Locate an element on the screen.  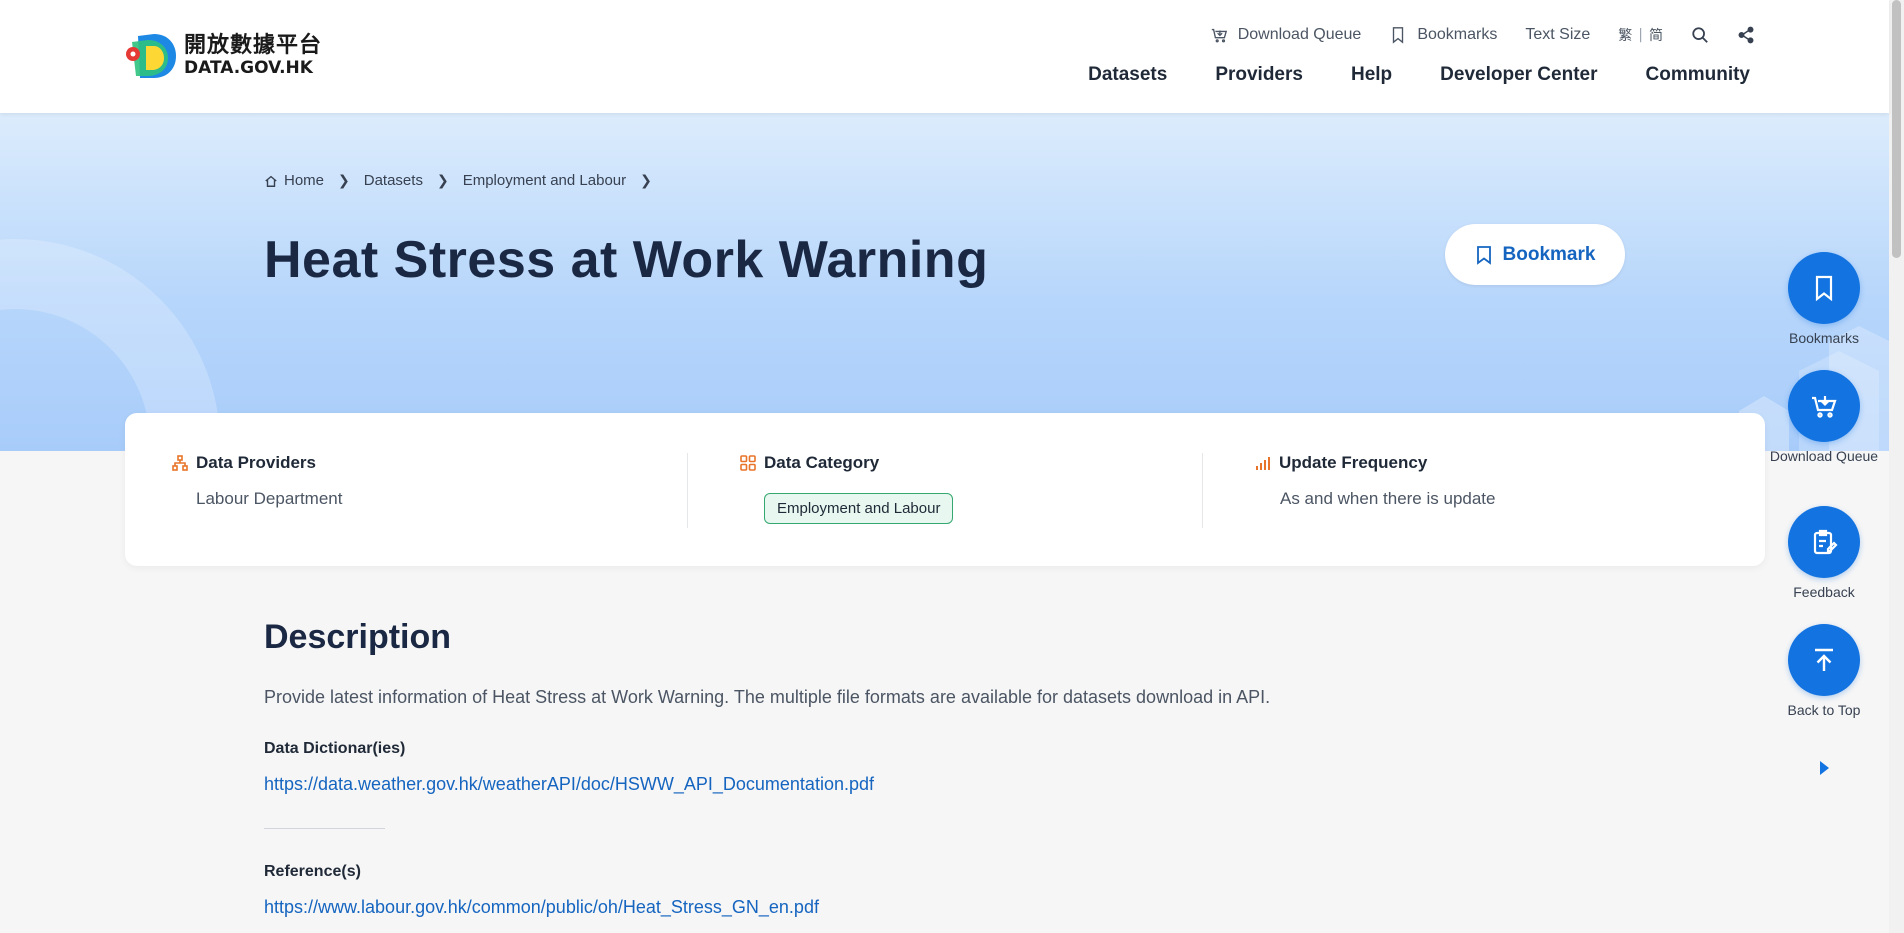
side-download-queue-label: Download Queue is located at coordinates (1824, 456).